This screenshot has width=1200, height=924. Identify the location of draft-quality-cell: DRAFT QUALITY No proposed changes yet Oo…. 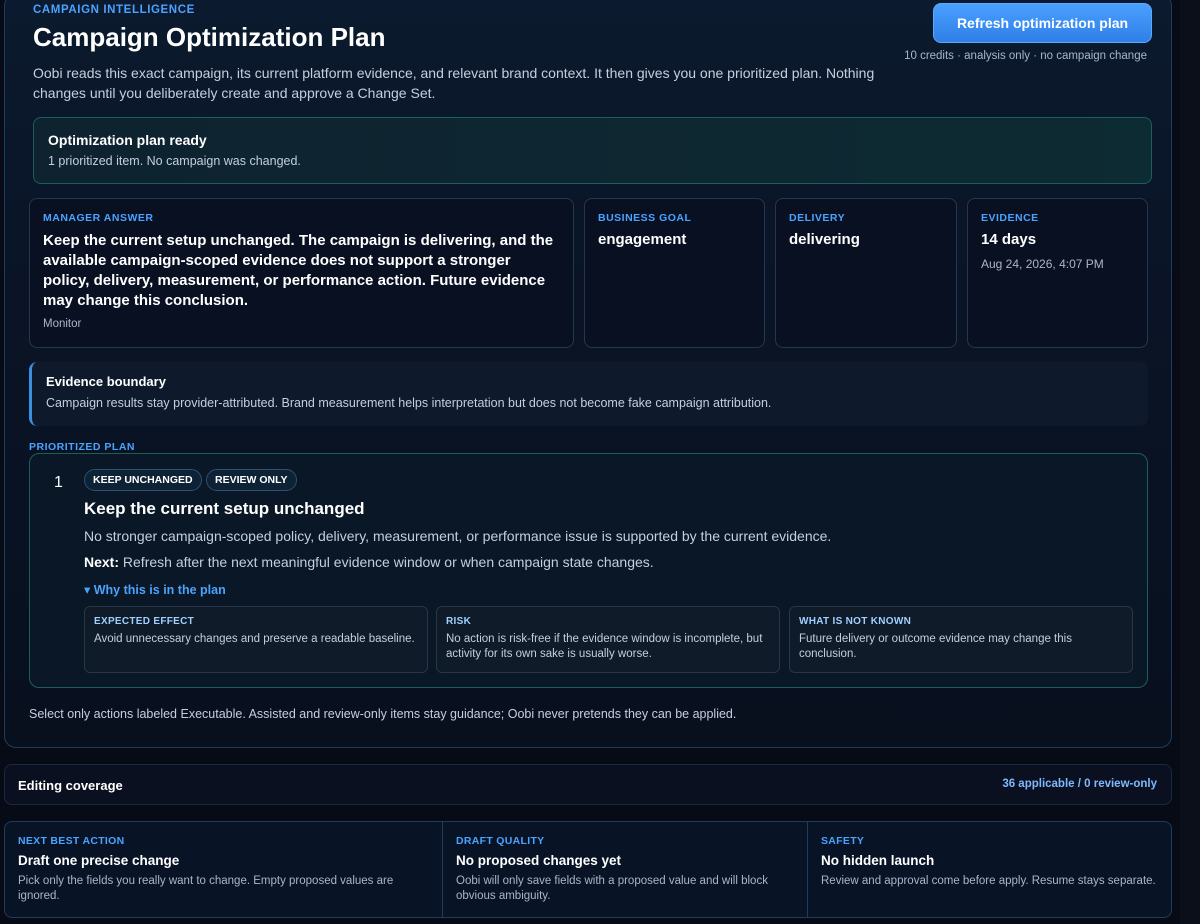
(624, 869).